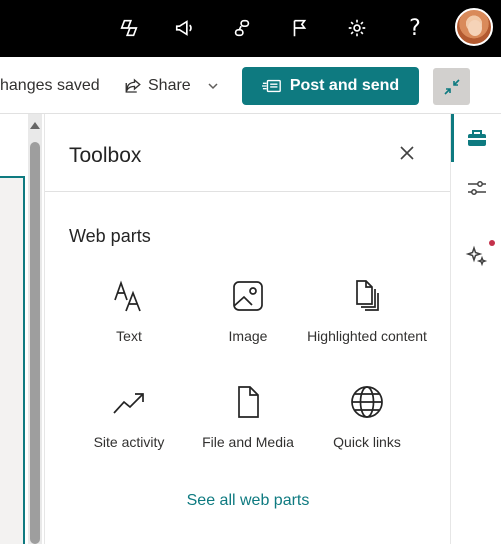 This screenshot has width=501, height=544. I want to click on chevron-down-icon, so click(213, 86).